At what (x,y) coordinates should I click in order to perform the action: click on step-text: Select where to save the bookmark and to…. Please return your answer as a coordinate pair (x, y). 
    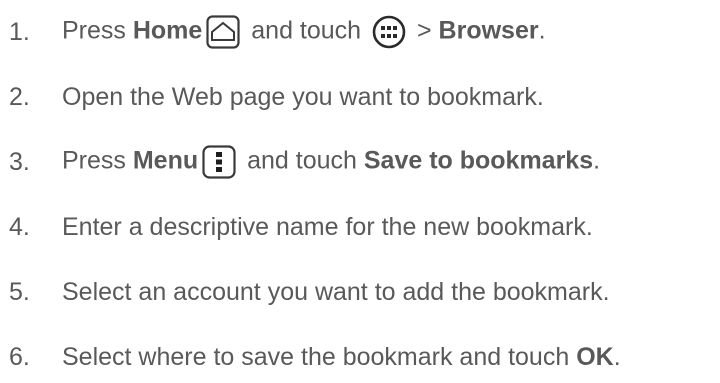
    Looking at the image, I should click on (341, 357).